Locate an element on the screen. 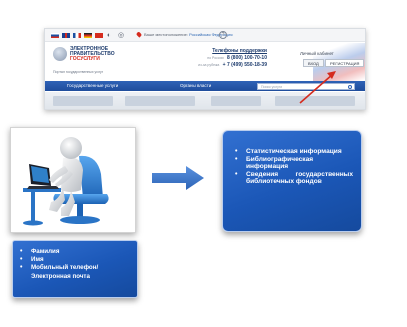  support-free-label: по России is located at coordinates (215, 58).